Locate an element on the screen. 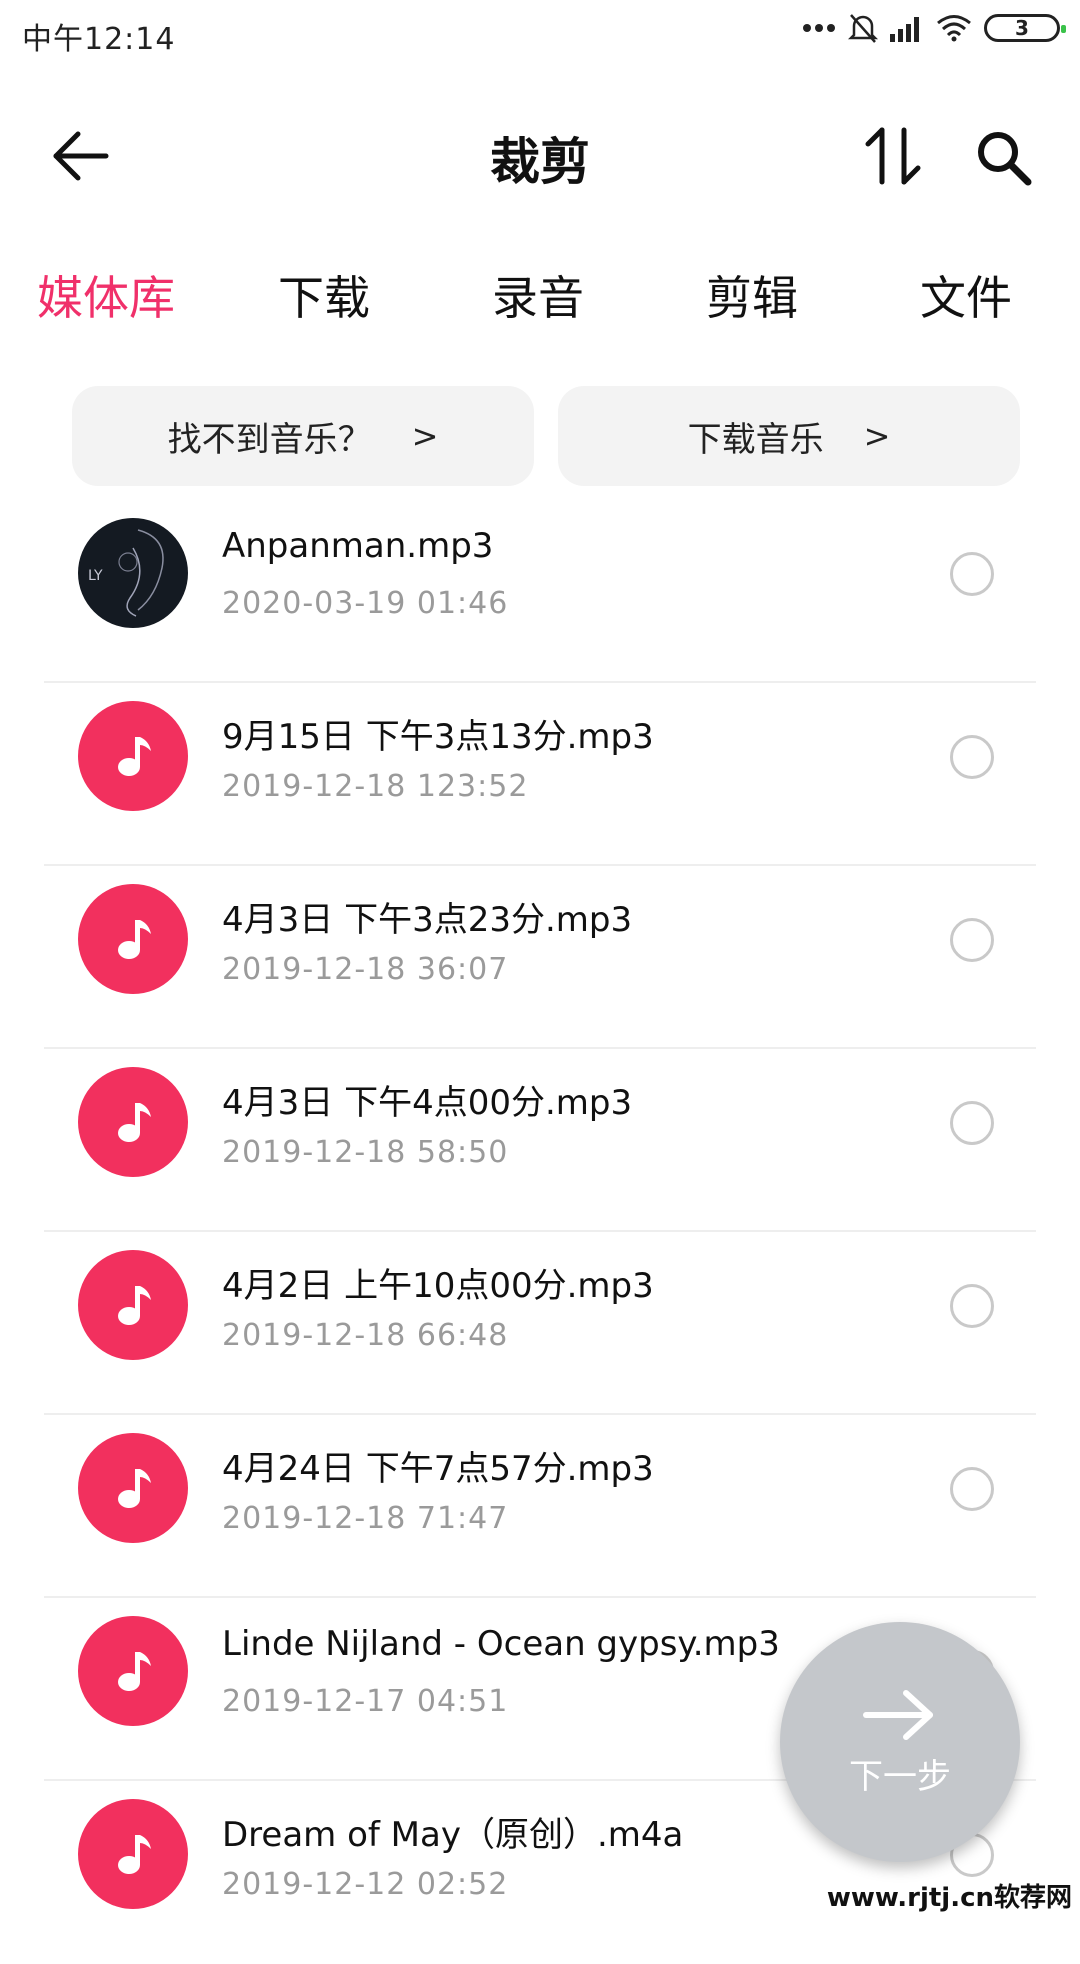  file-name: Linde Nijland - Ocean gypsy.mp3 is located at coordinates (501, 1644).